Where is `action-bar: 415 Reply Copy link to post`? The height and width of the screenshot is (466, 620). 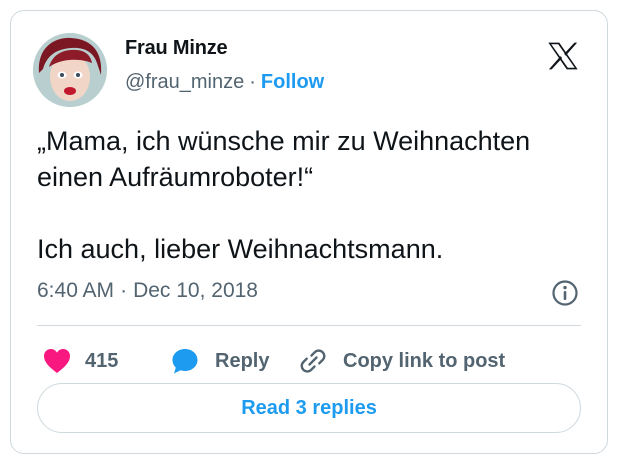
action-bar: 415 Reply Copy link to post is located at coordinates (309, 361).